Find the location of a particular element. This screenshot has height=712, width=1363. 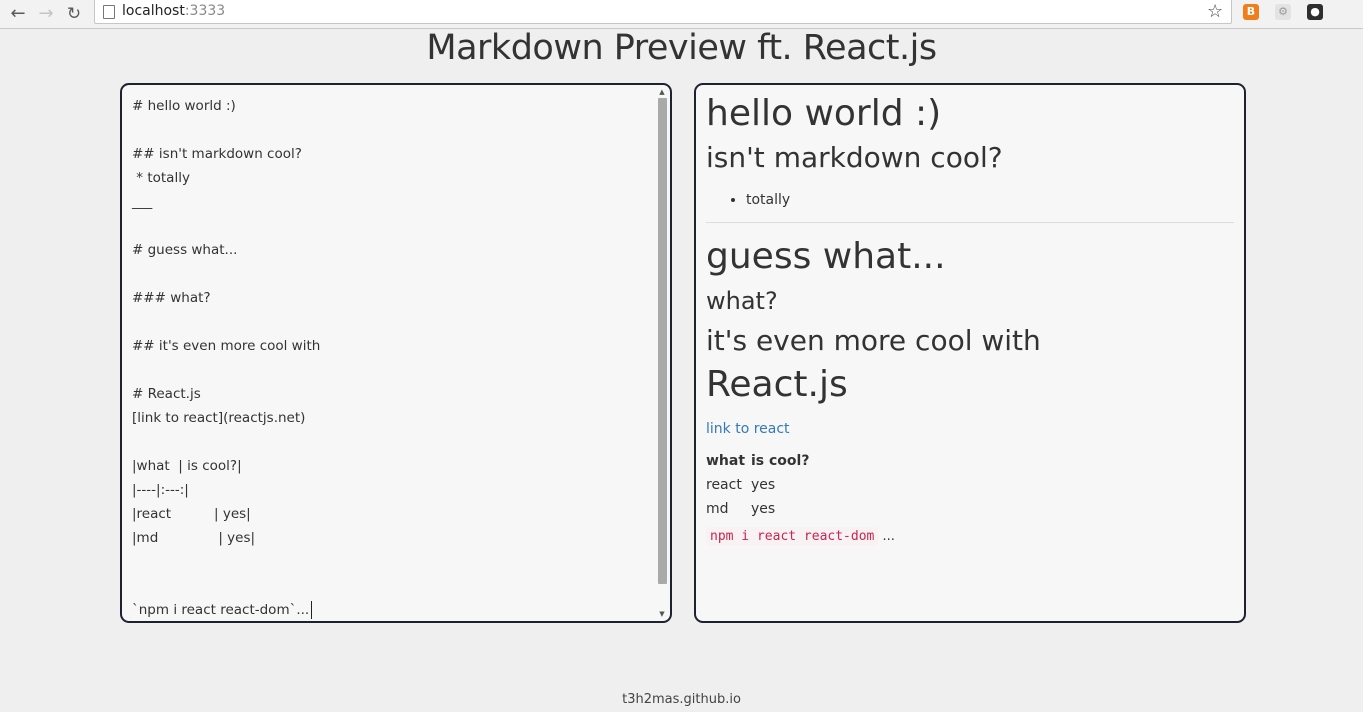

table-row: react yes is located at coordinates (757, 485).